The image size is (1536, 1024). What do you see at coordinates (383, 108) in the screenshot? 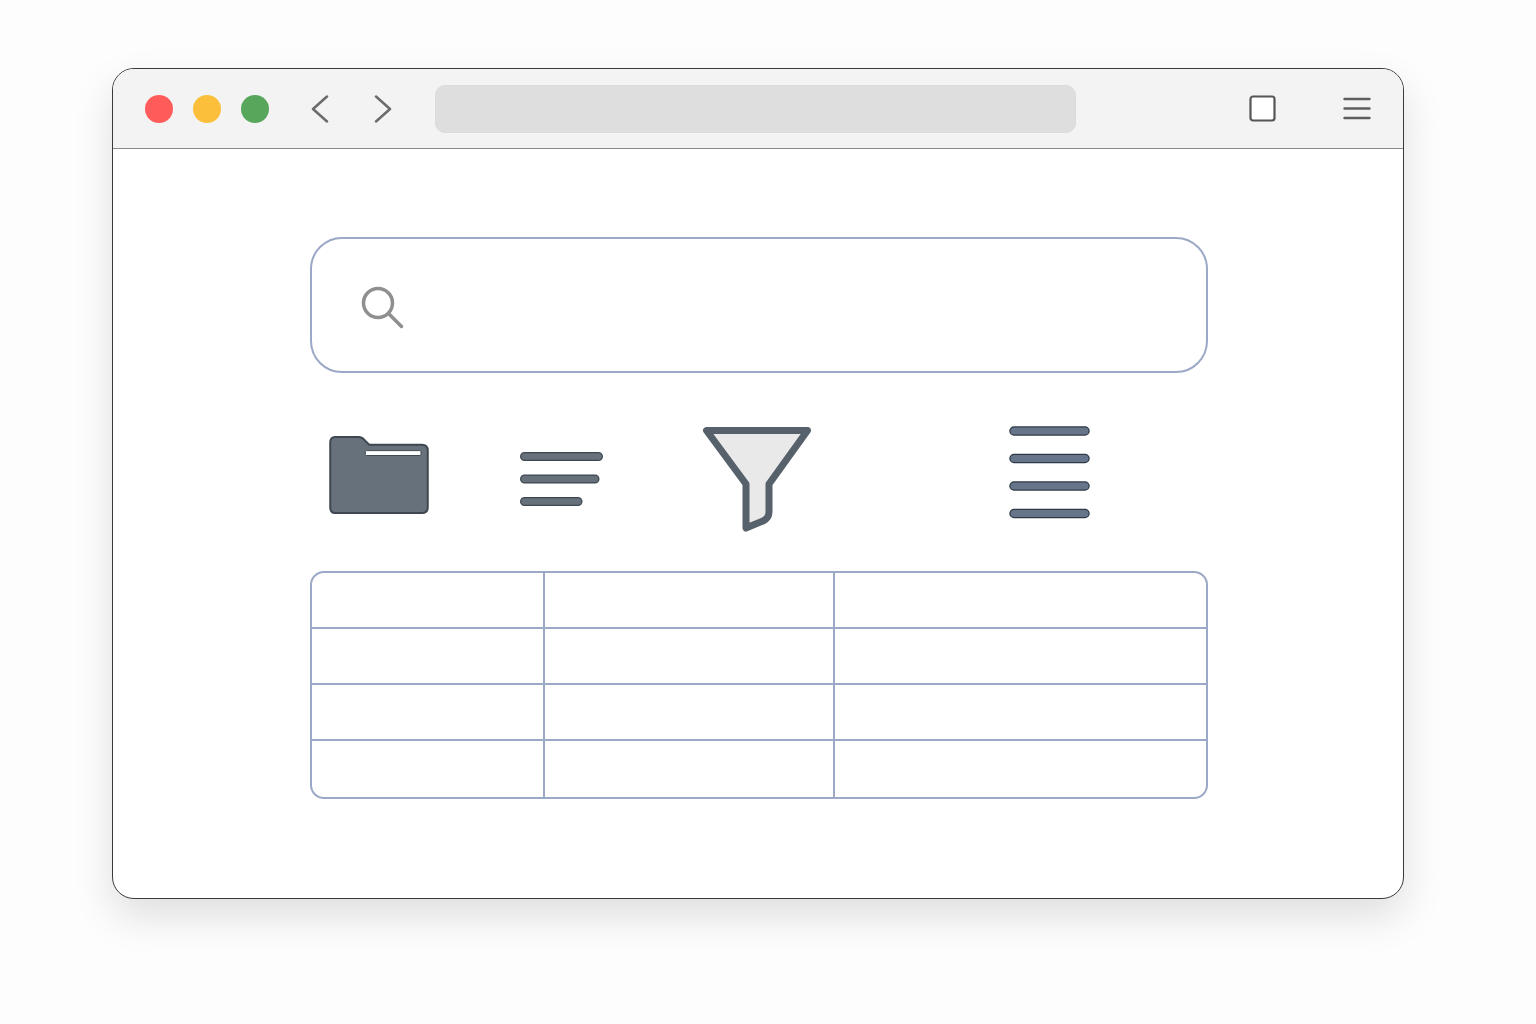
I see `chevron-right-icon` at bounding box center [383, 108].